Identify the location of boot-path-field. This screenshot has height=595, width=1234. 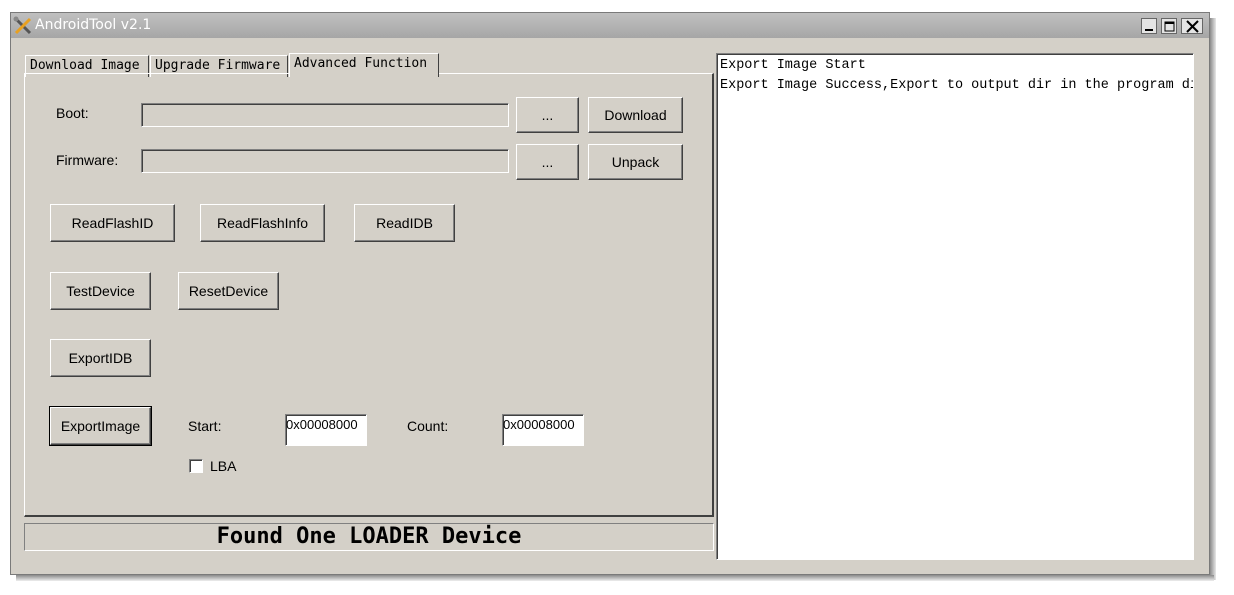
(325, 115).